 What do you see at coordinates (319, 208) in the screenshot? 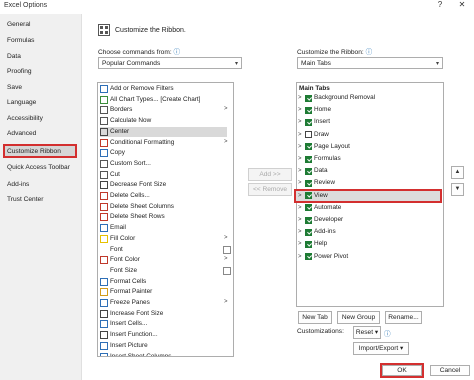
I see `ribbon-tab-automate: > Automate` at bounding box center [319, 208].